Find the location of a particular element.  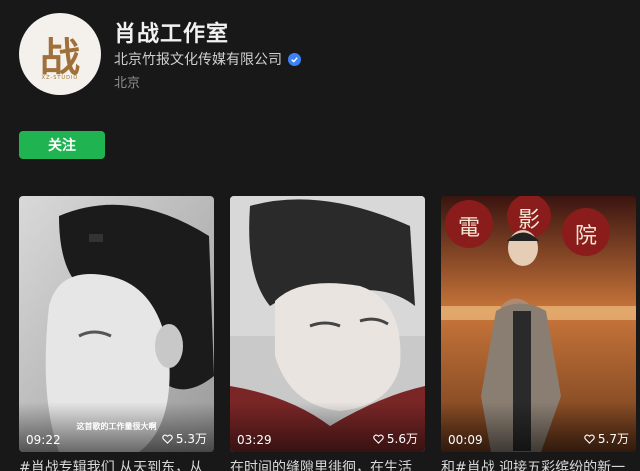

profile-location: 北京 is located at coordinates (127, 83).